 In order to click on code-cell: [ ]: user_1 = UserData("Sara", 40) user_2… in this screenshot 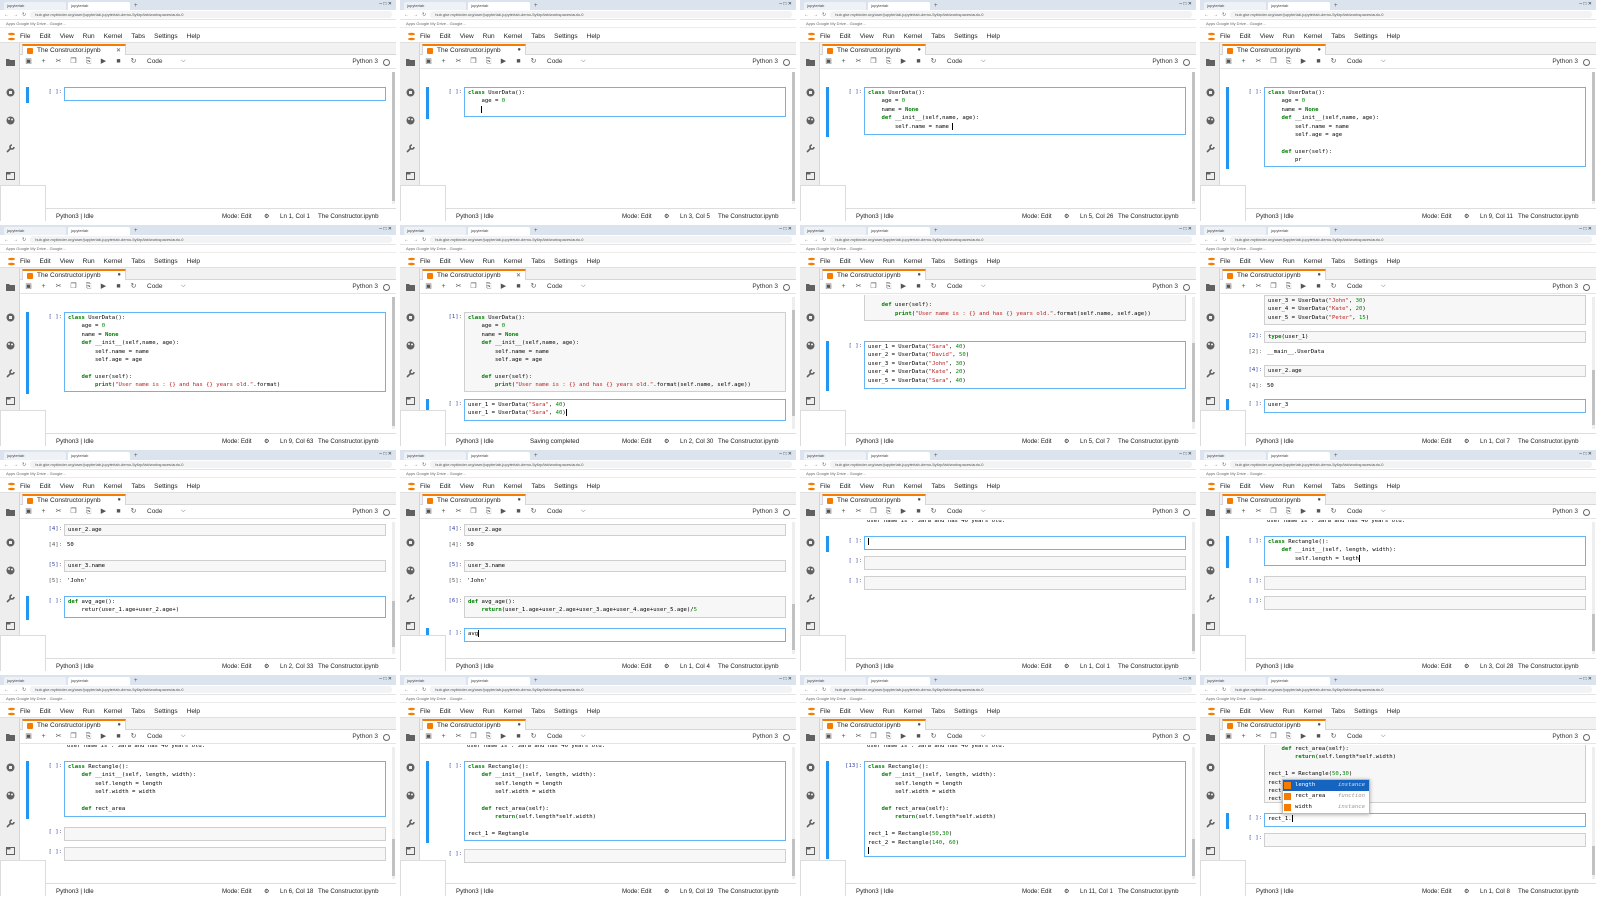, I will do `click(1005, 366)`.